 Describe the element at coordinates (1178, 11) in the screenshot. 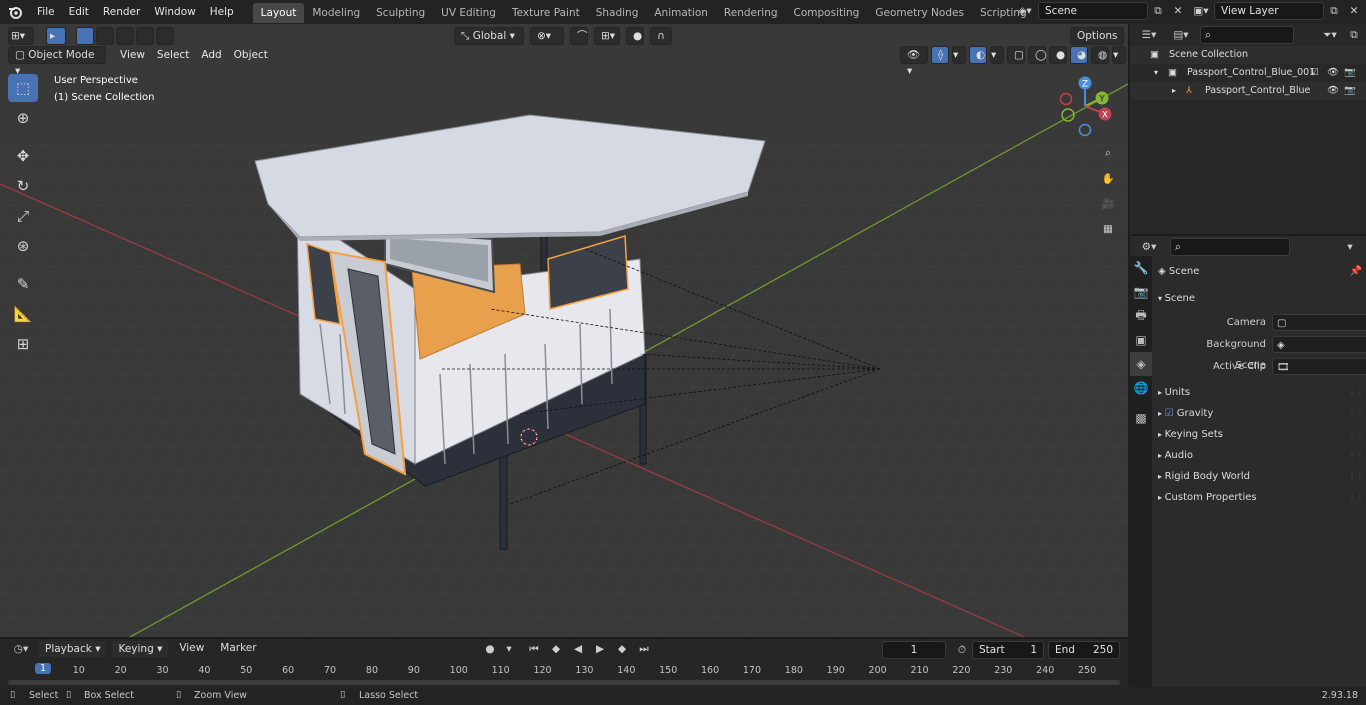

I see `delete-scene-icon: ✕` at that location.